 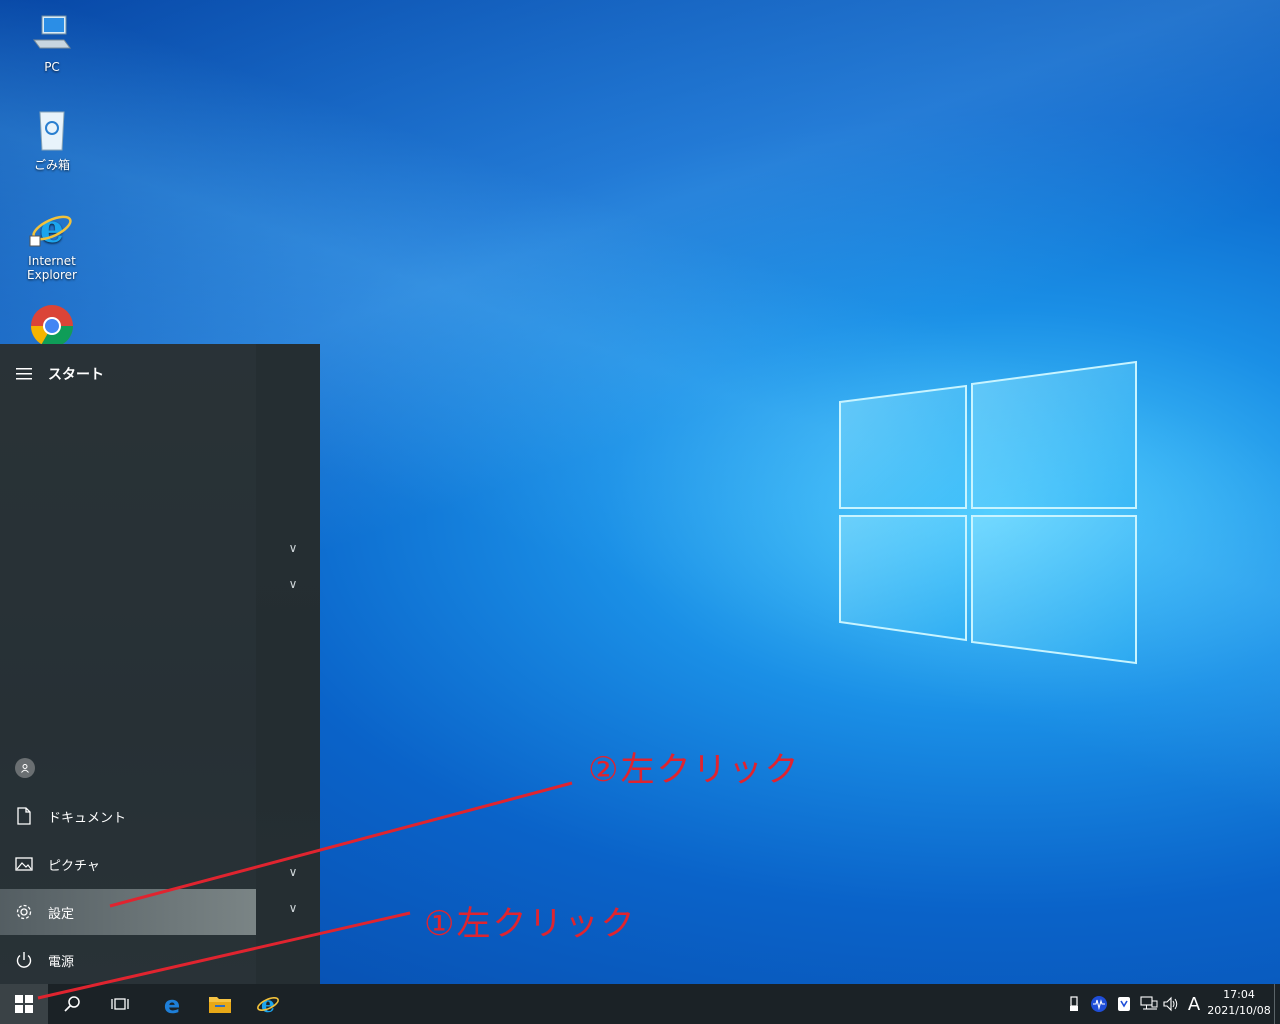 What do you see at coordinates (530, 924) in the screenshot?
I see `annotation-step1: ①左クリック` at bounding box center [530, 924].